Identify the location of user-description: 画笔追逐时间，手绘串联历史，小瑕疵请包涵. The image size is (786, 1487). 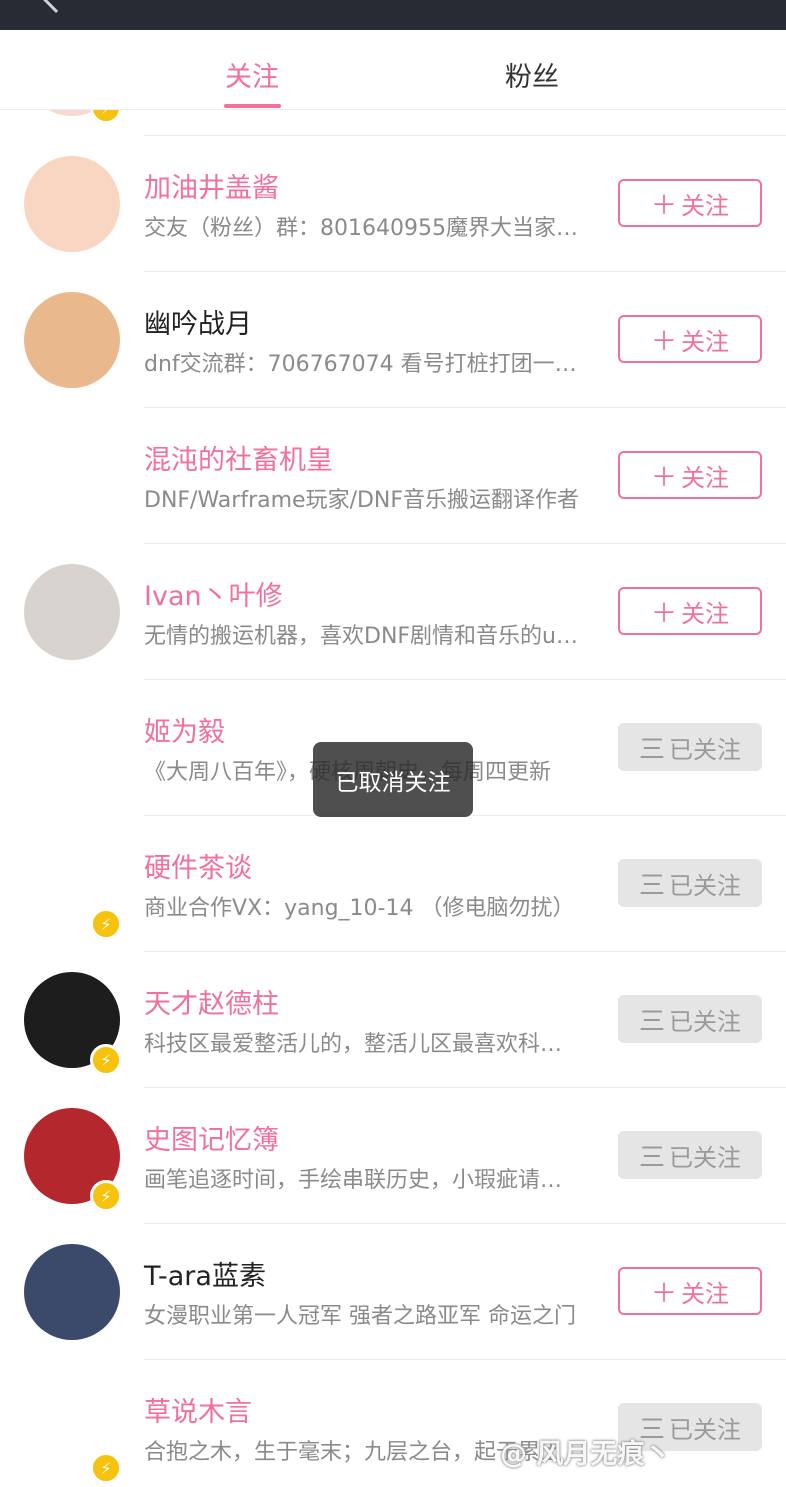
(362, 1180).